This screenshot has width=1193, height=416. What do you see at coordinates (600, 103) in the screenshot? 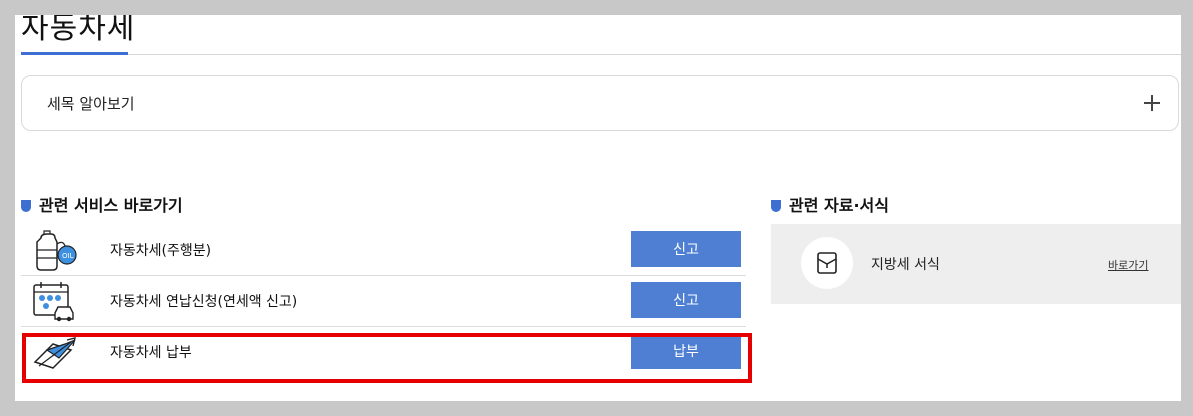
I see `tax-info-accordion: 세목 알아보기` at bounding box center [600, 103].